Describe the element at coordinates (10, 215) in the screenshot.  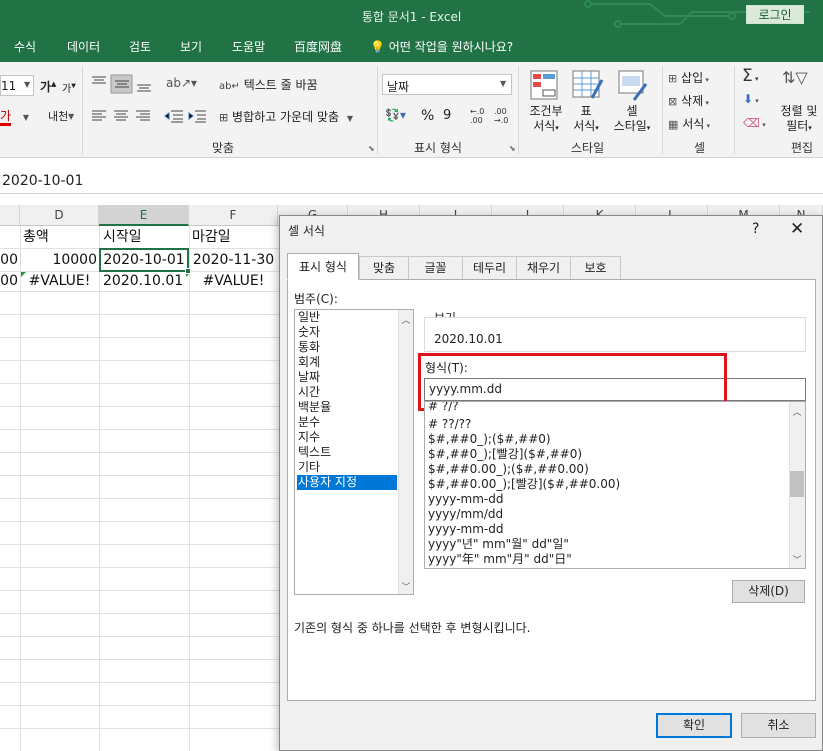
I see `column-header-c` at that location.